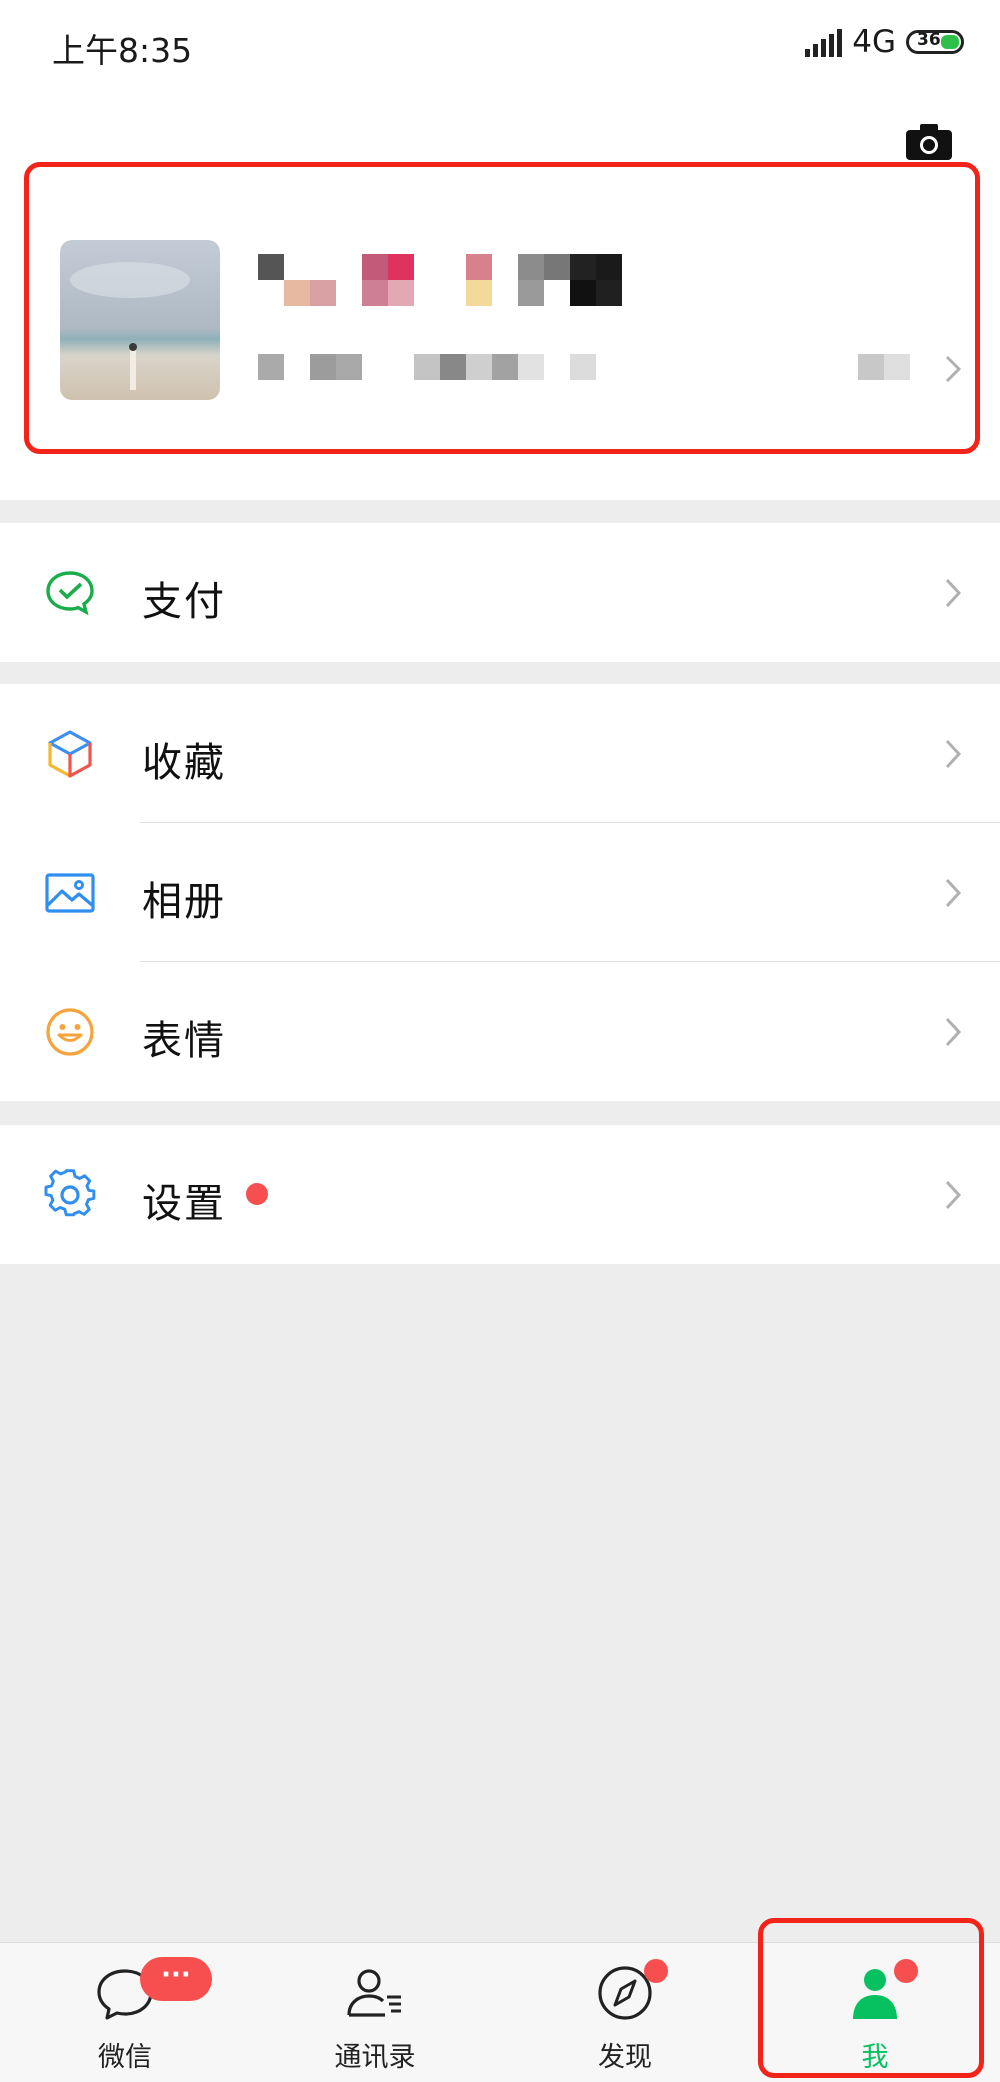 This screenshot has width=1000, height=2082. What do you see at coordinates (70, 754) in the screenshot?
I see `favorites-cube-icon` at bounding box center [70, 754].